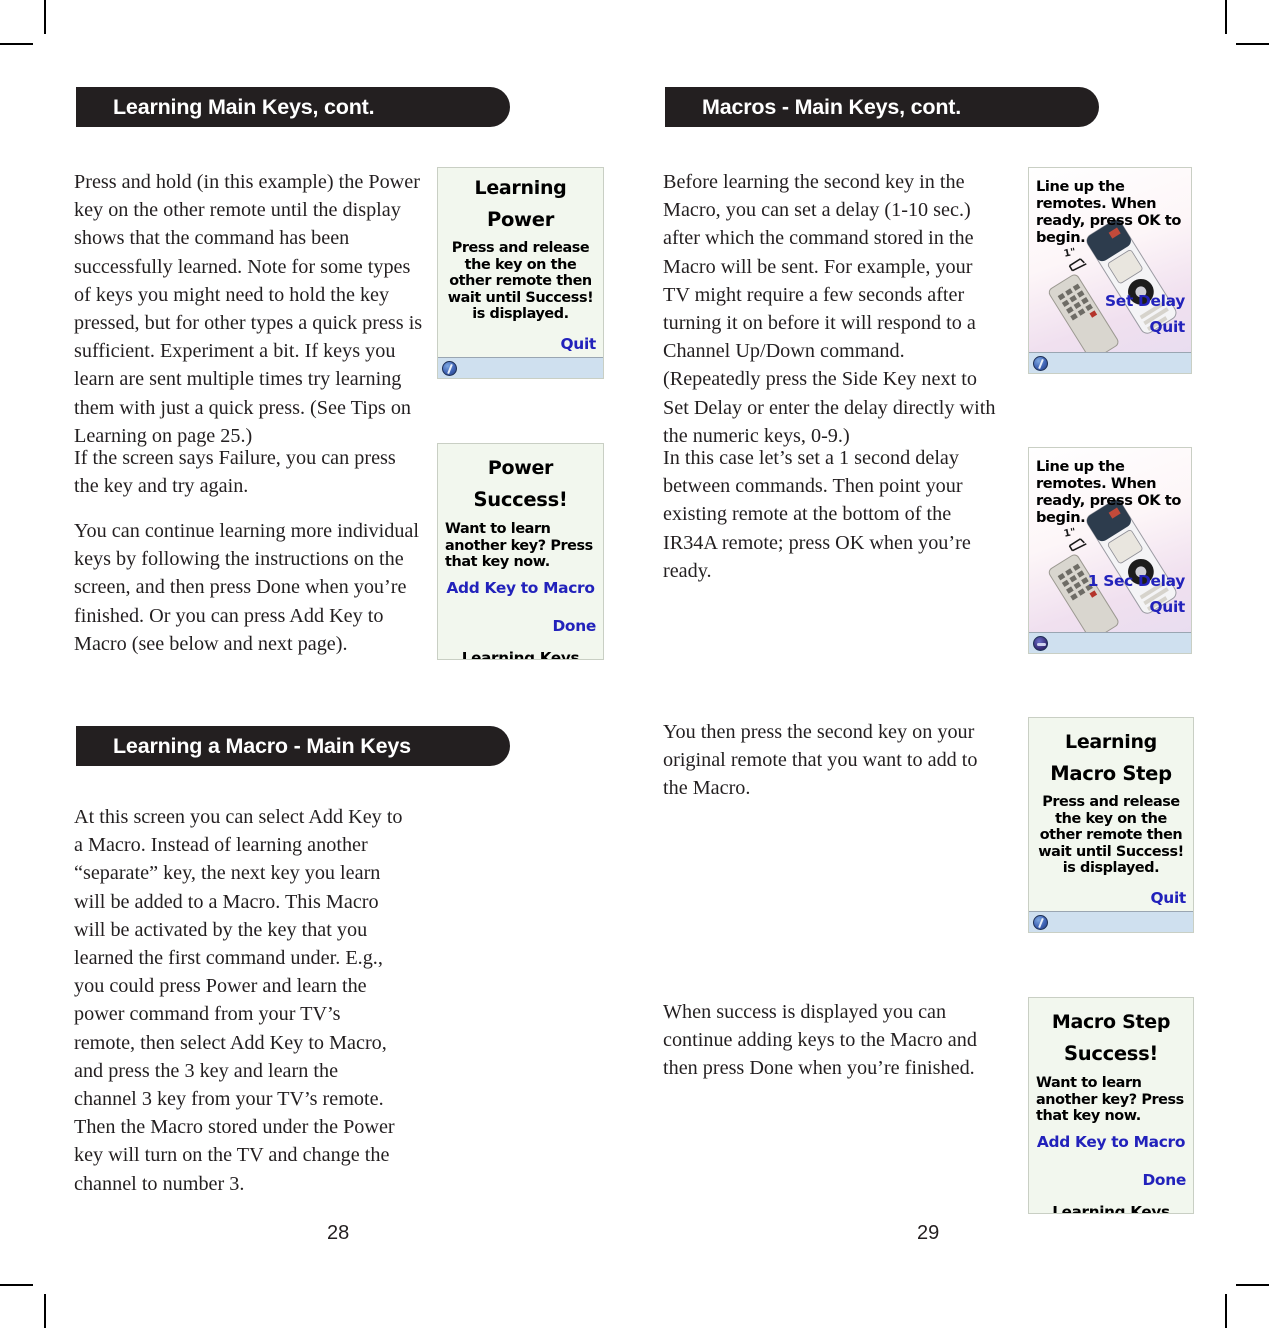 The height and width of the screenshot is (1328, 1269). Describe the element at coordinates (244, 106) in the screenshot. I see `section-banner-label: Learning Main Keys, cont.` at that location.